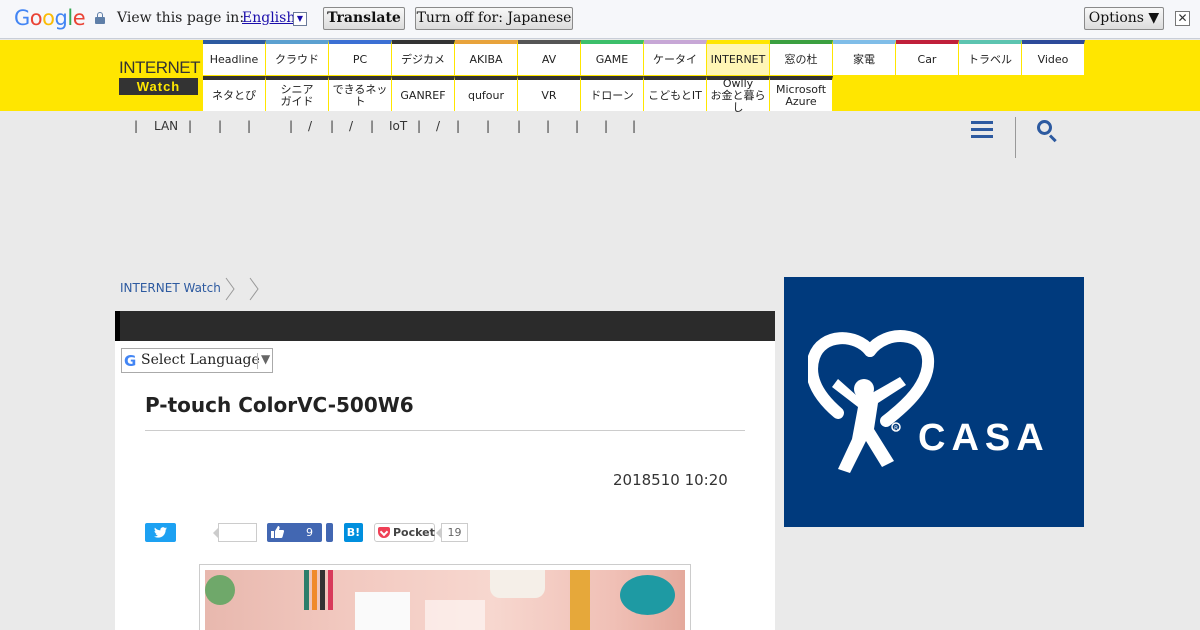 Image resolution: width=1200 pixels, height=630 pixels. I want to click on breadcrumb-home-link: INTERNET Watch, so click(170, 288).